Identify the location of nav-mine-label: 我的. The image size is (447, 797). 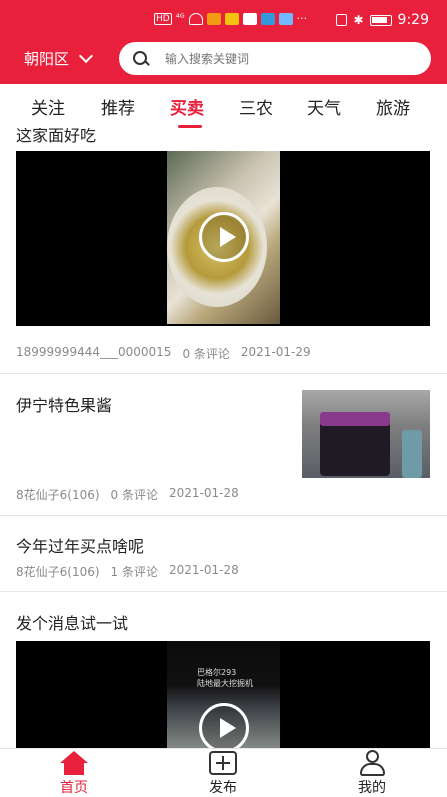
(372, 788).